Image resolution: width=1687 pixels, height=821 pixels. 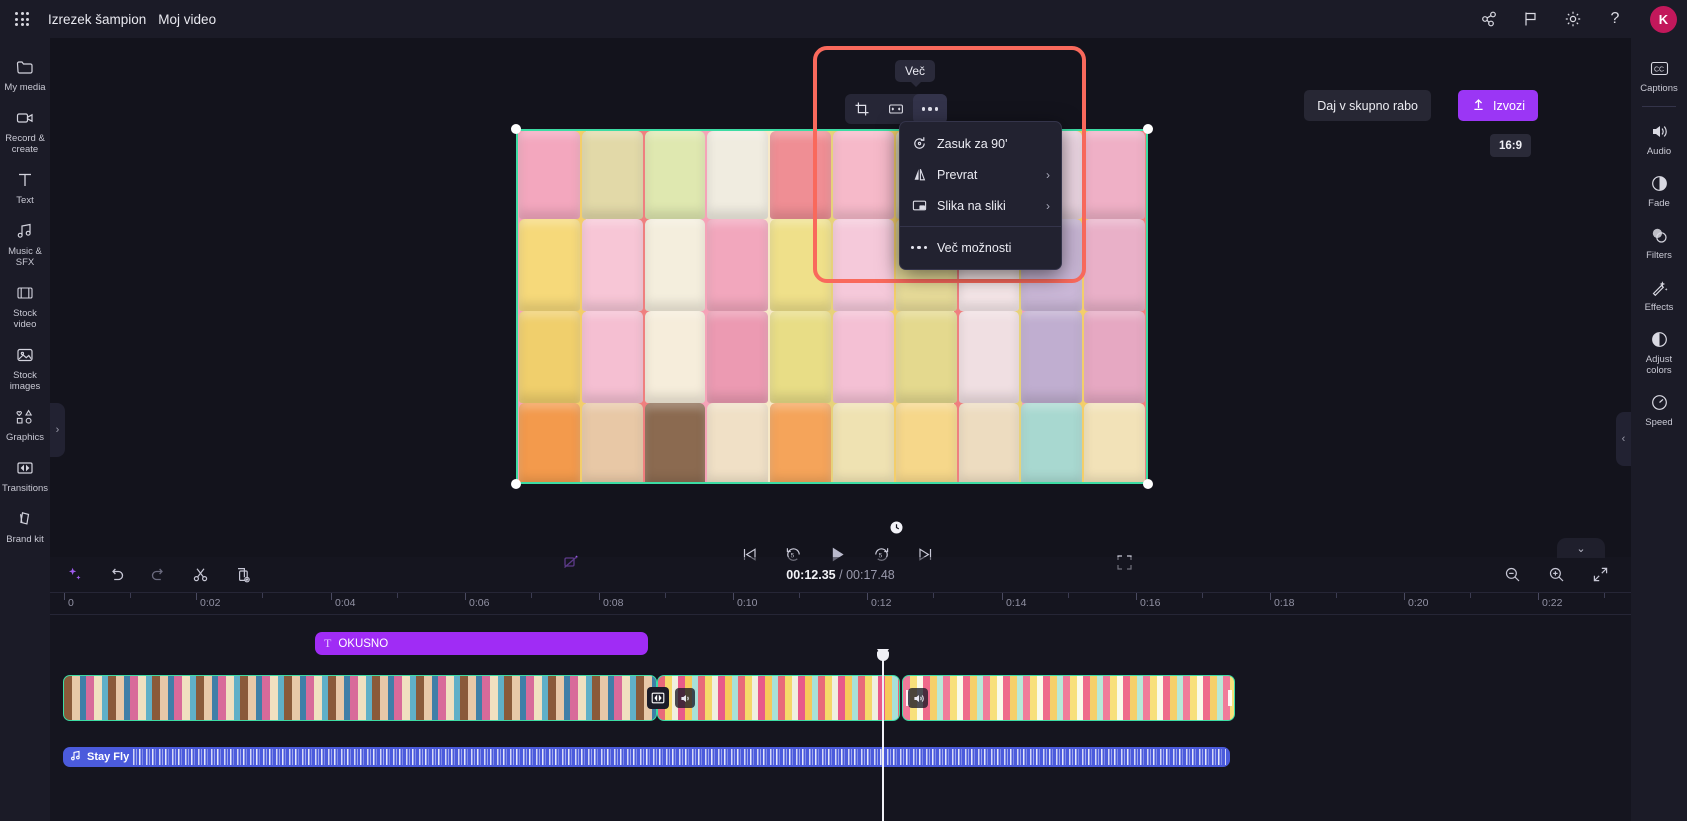 I want to click on menu-item-label: Zasuk za 90', so click(x=972, y=143).